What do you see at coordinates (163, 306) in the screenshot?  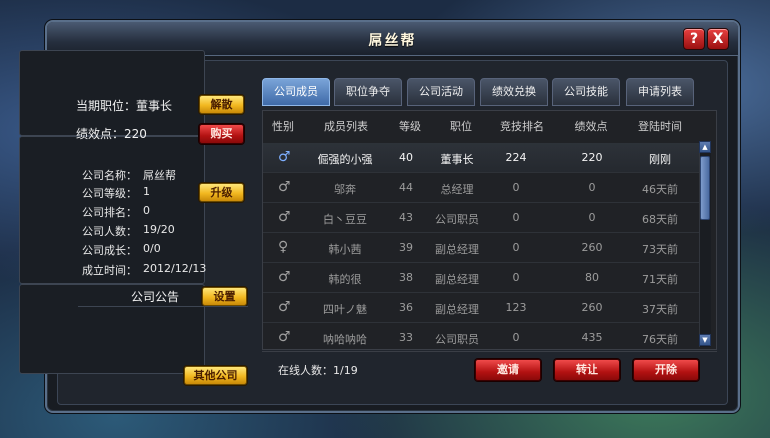 I see `notice-divider` at bounding box center [163, 306].